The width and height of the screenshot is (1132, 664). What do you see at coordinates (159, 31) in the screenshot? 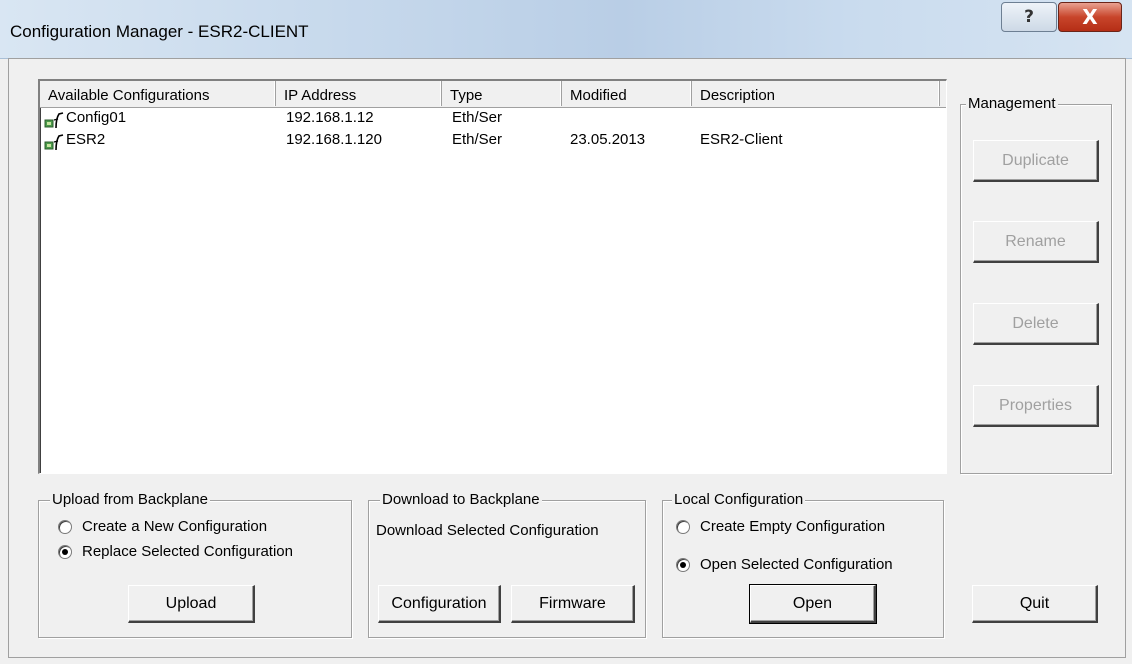
I see `window-title: Configuration Manager - ESR2-CLIENT` at bounding box center [159, 31].